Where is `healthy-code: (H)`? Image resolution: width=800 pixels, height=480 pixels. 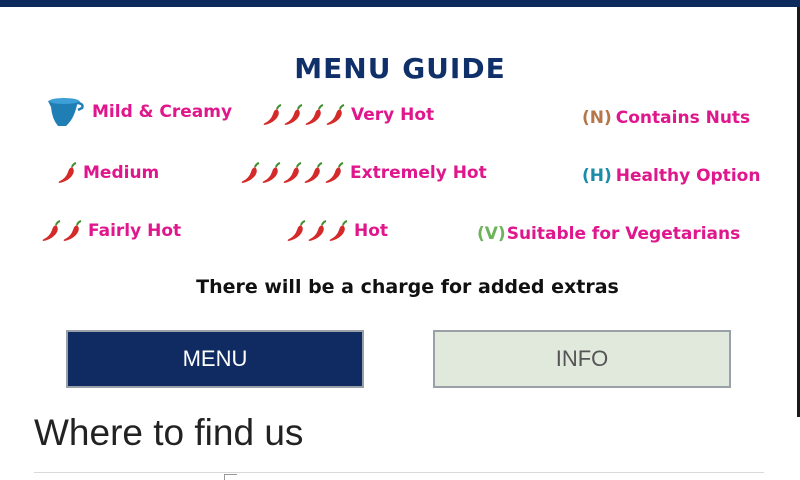 healthy-code: (H) is located at coordinates (597, 176).